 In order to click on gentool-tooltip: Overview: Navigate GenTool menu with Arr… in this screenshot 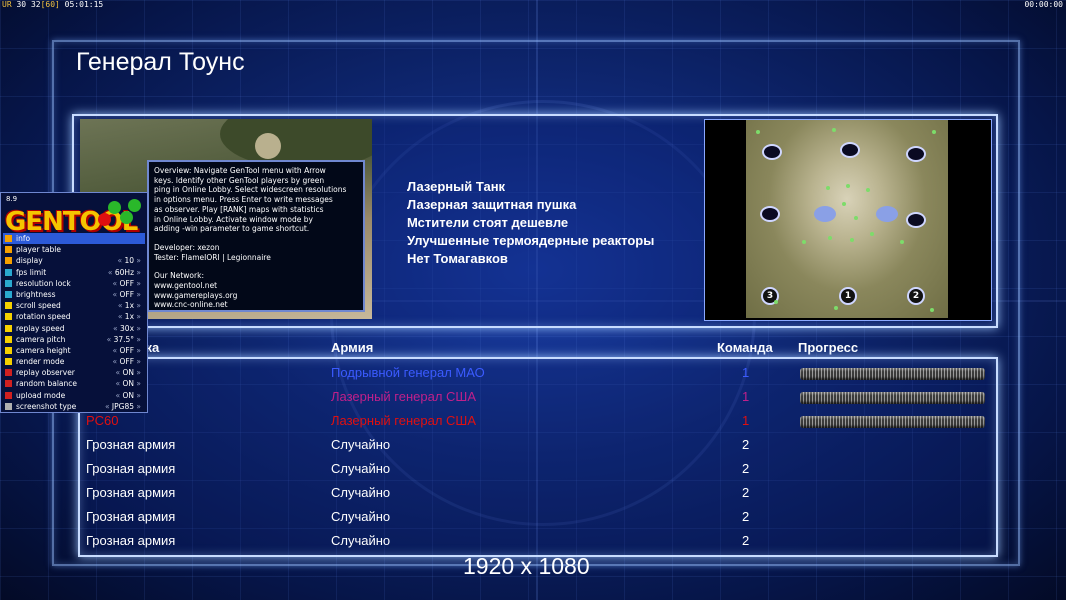, I will do `click(256, 236)`.